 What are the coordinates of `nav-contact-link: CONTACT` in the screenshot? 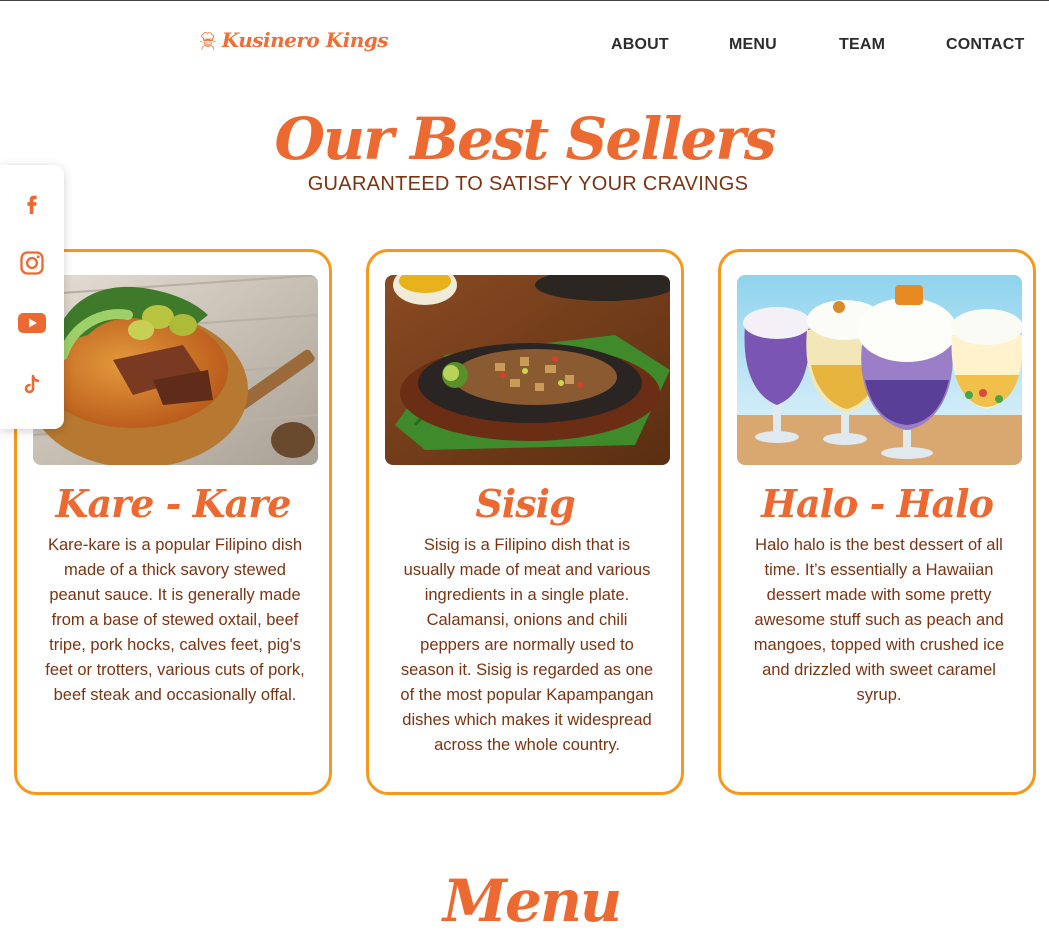 It's located at (985, 45).